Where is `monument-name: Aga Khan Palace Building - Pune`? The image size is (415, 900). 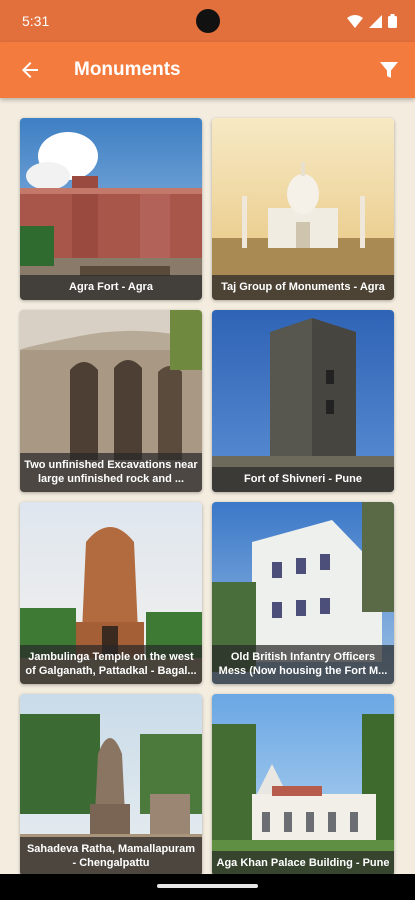
monument-name: Aga Khan Palace Building - Pune is located at coordinates (303, 863).